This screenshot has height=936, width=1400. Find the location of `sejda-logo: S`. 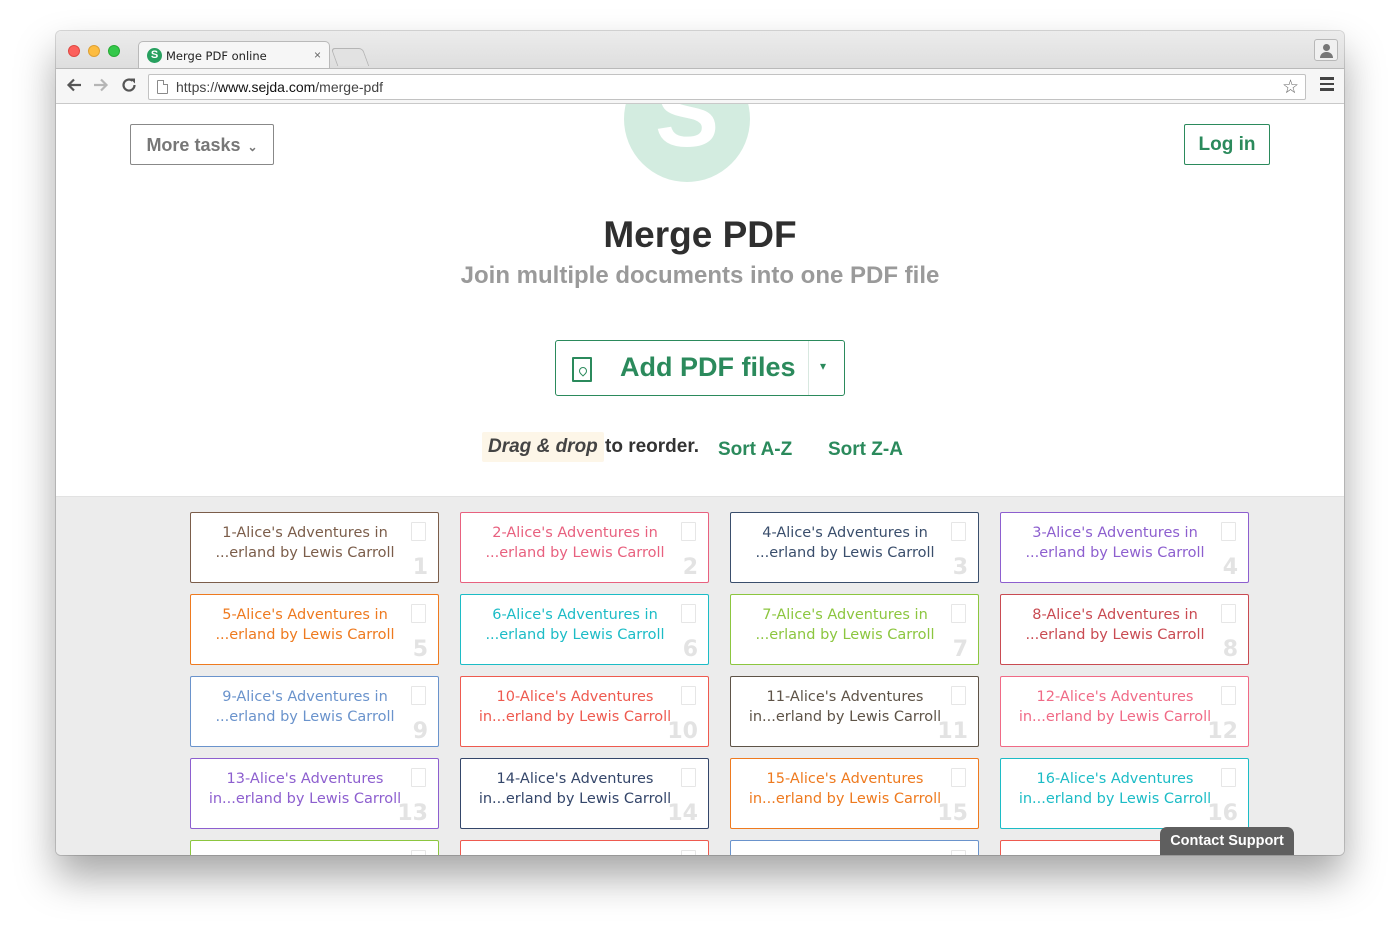

sejda-logo: S is located at coordinates (687, 143).